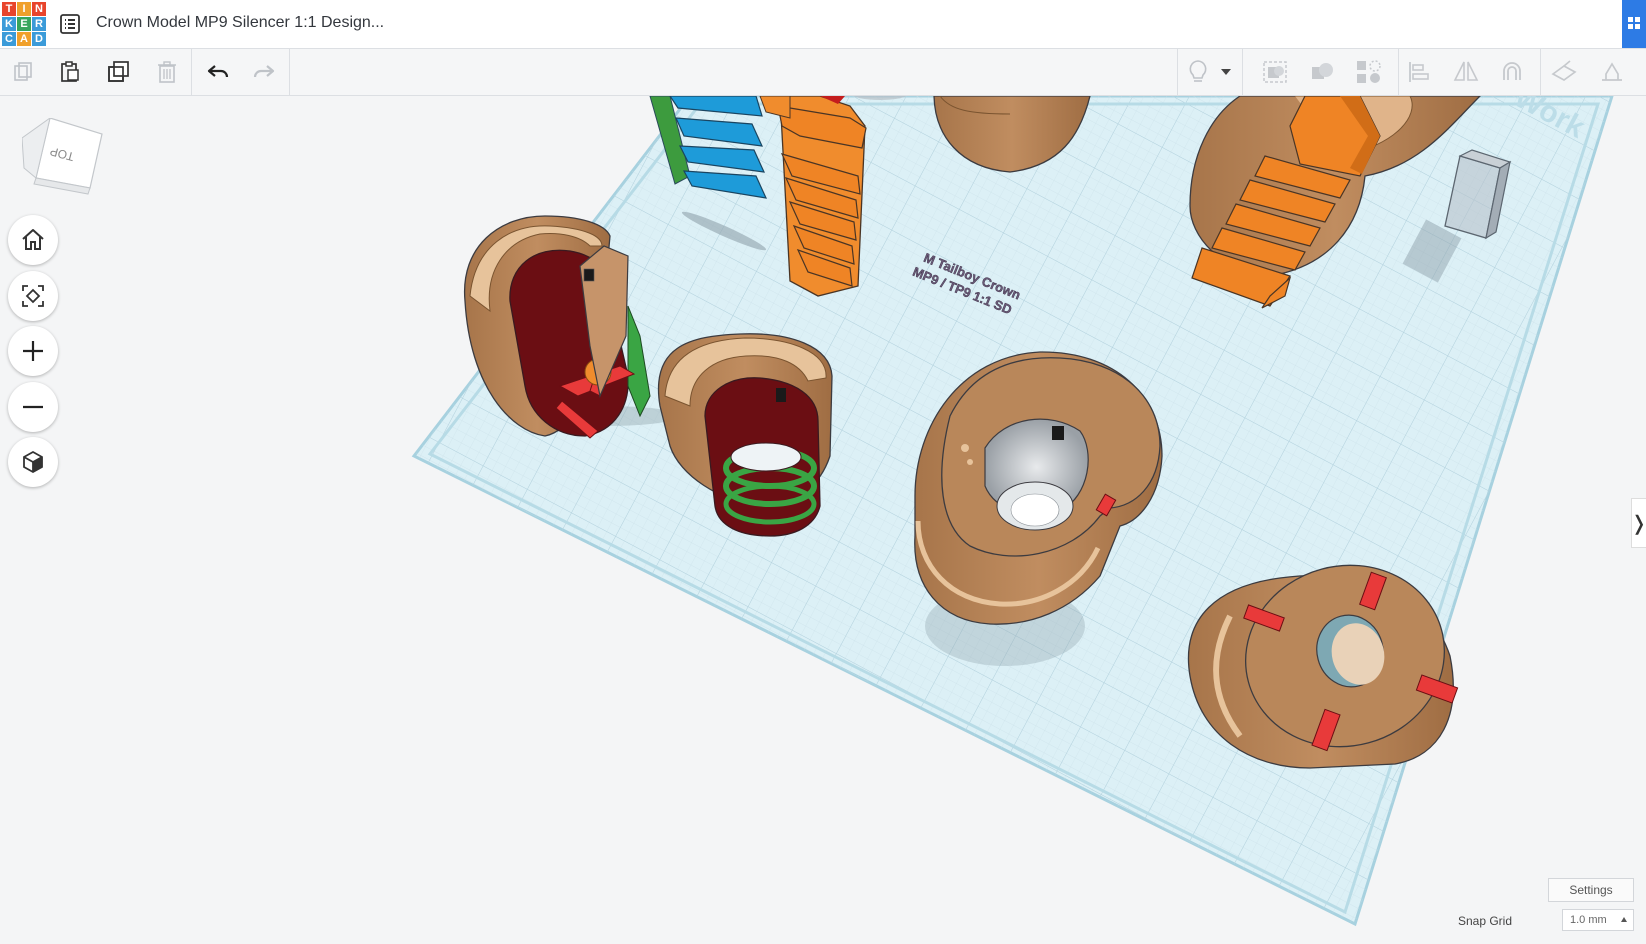 Image resolution: width=1646 pixels, height=944 pixels. Describe the element at coordinates (1466, 72) in the screenshot. I see `mirror-icon` at that location.